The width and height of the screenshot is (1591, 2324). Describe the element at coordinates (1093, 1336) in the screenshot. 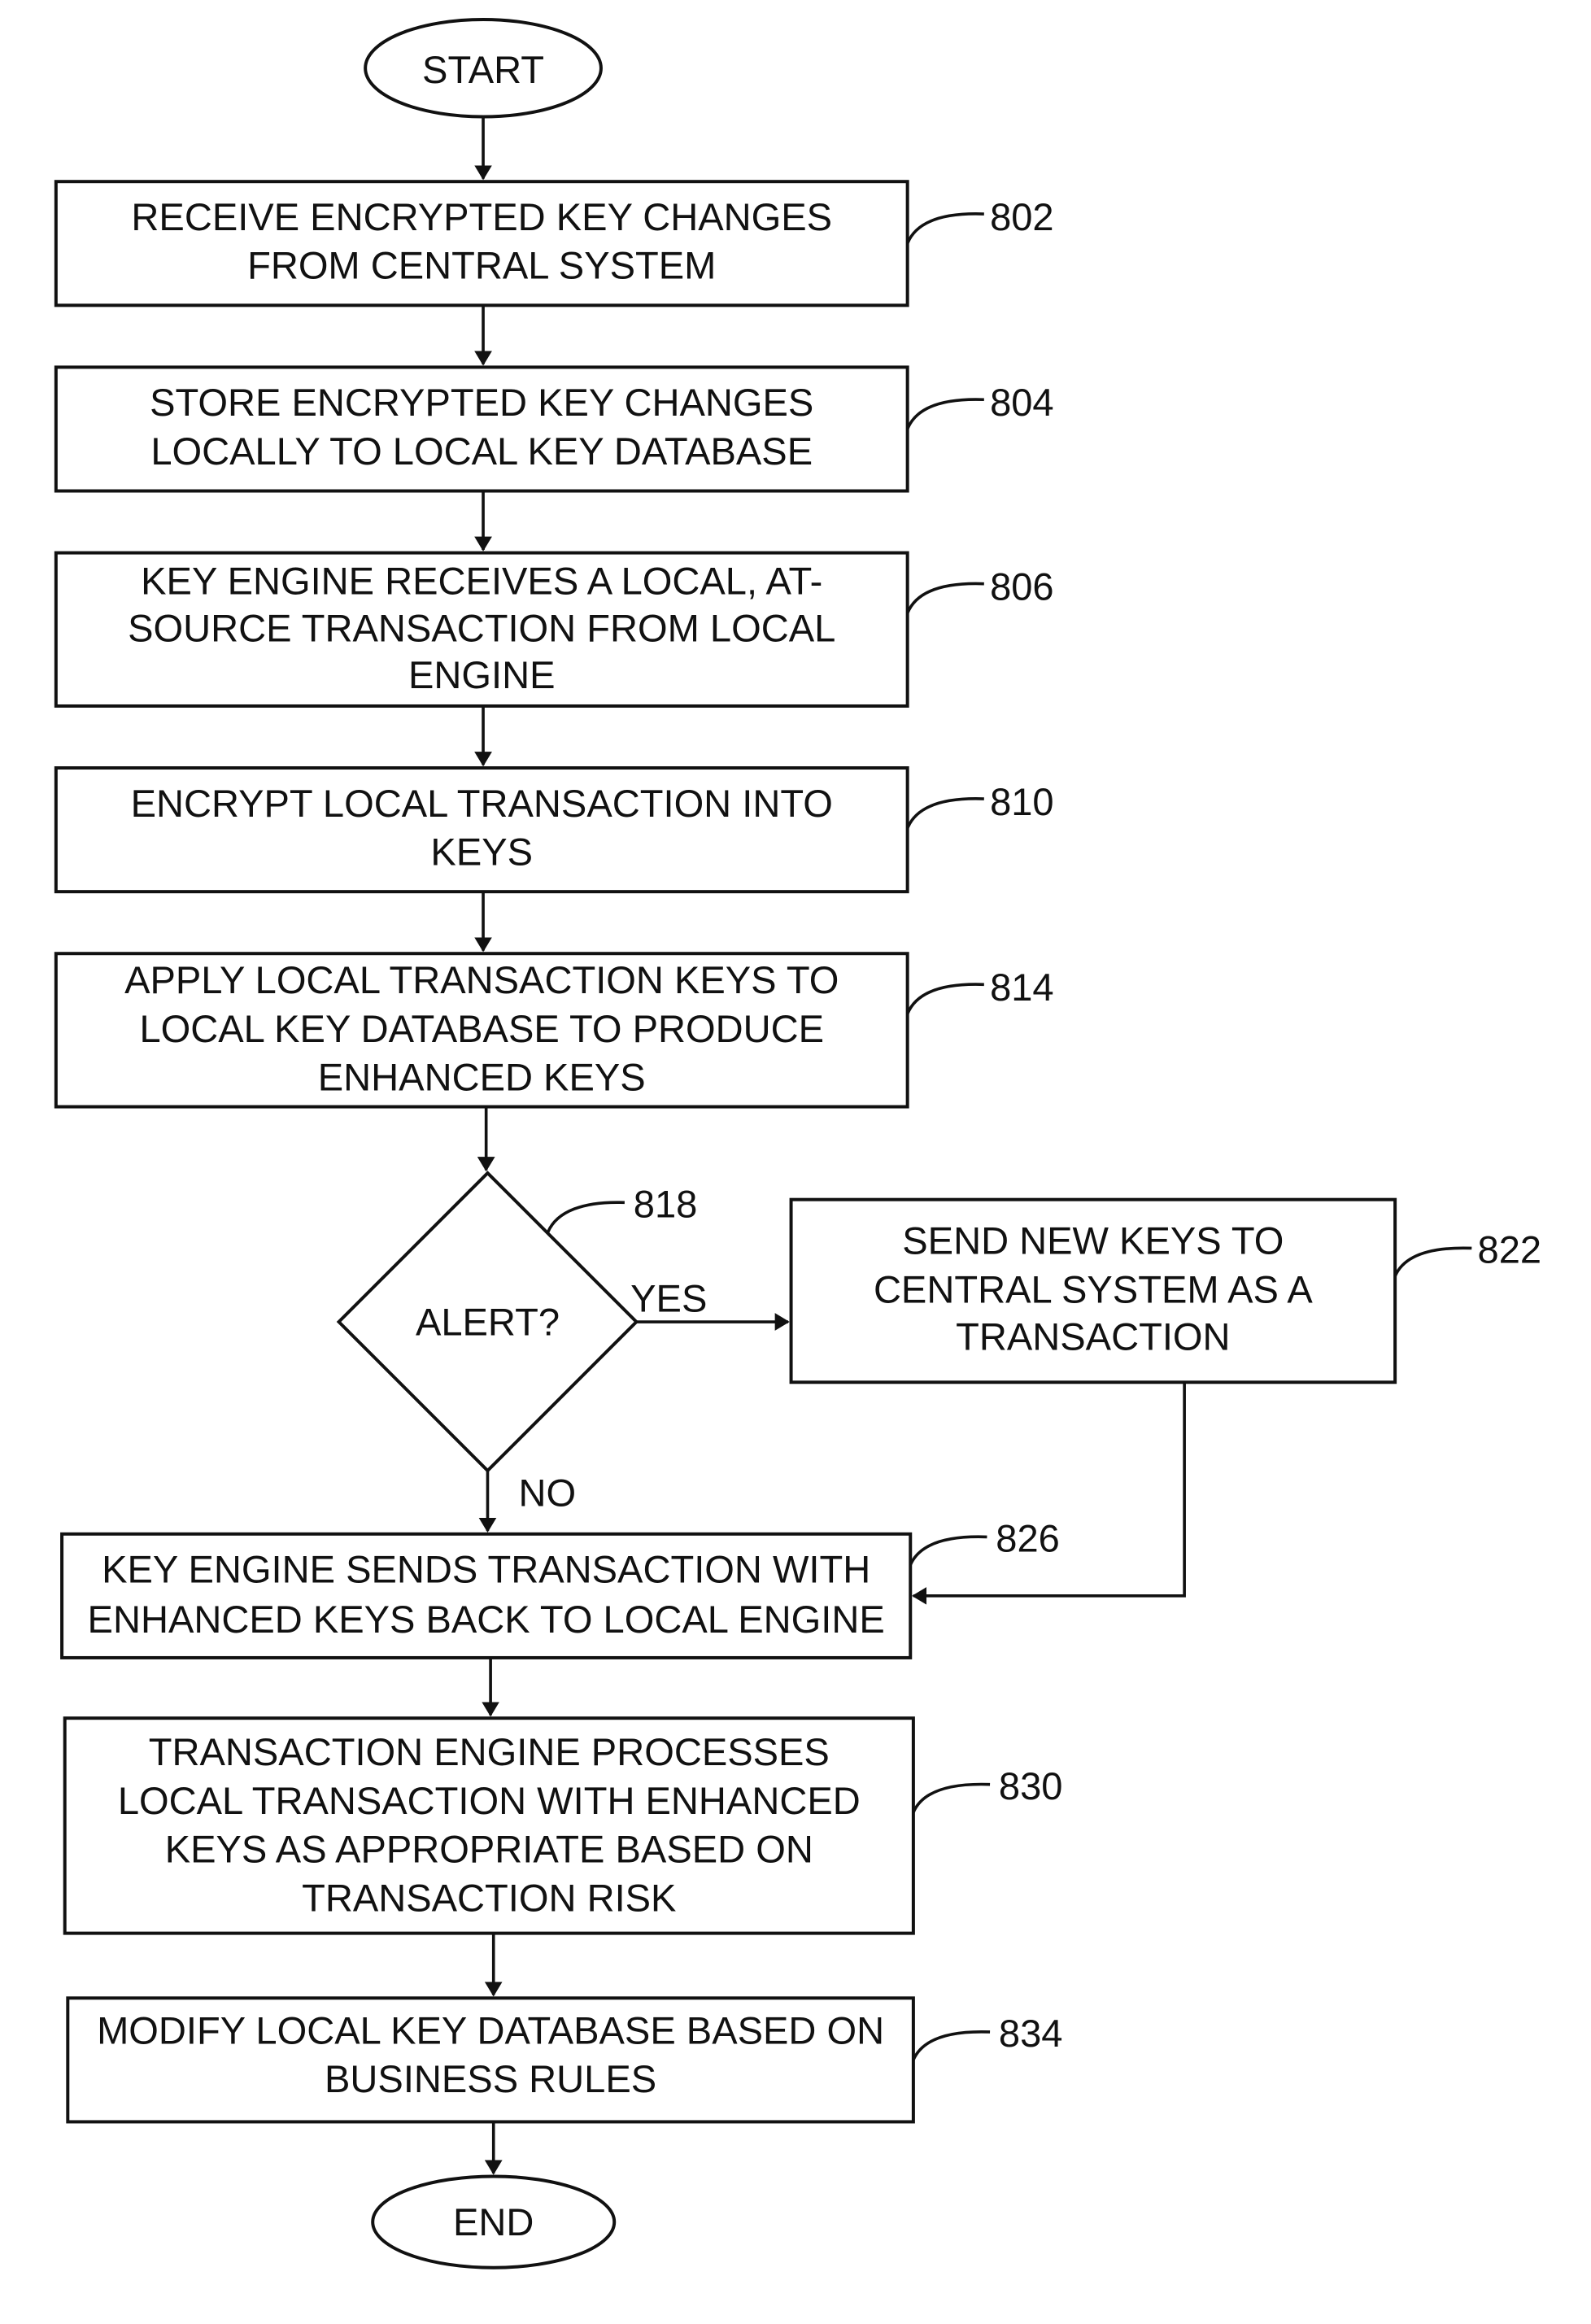

I see `step-822-line-3: TRANSACTION` at that location.